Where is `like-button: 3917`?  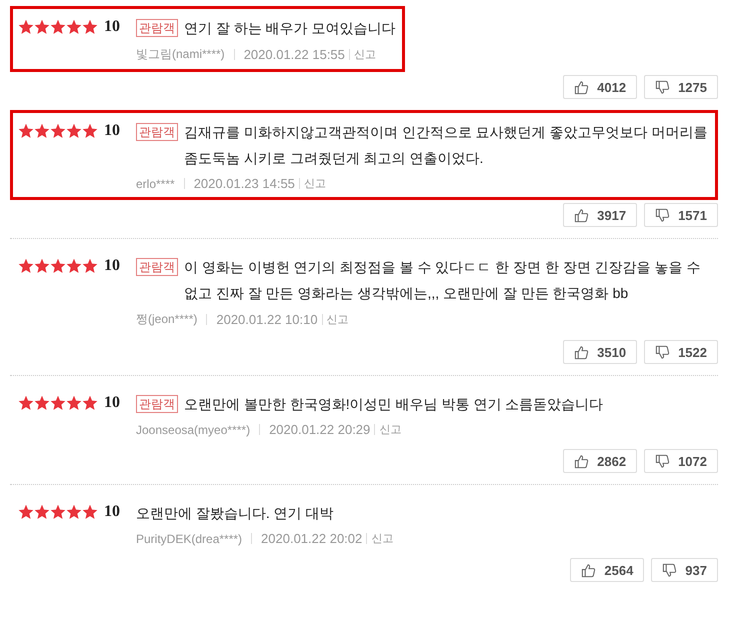 like-button: 3917 is located at coordinates (600, 215).